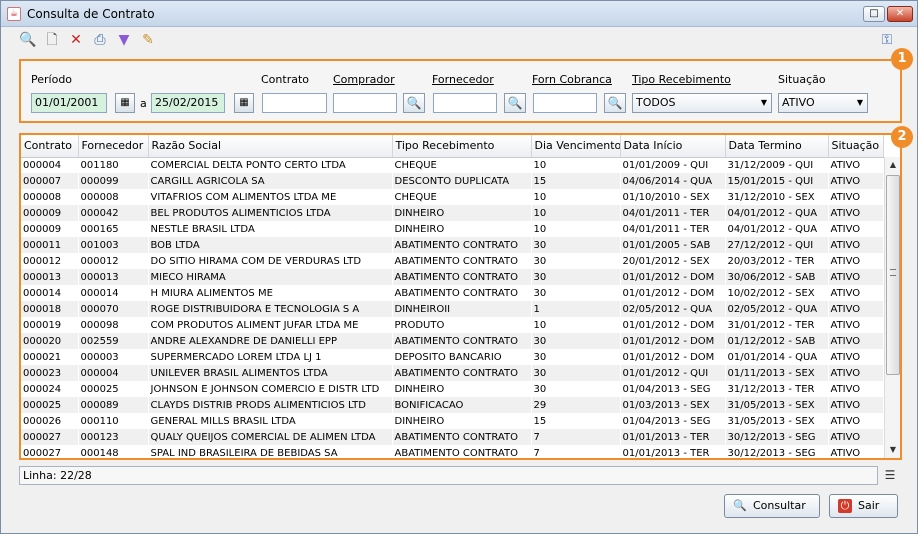 Image resolution: width=918 pixels, height=534 pixels. Describe the element at coordinates (777, 245) in the screenshot. I see `table-cell: 27/12/2012 - QUI` at that location.